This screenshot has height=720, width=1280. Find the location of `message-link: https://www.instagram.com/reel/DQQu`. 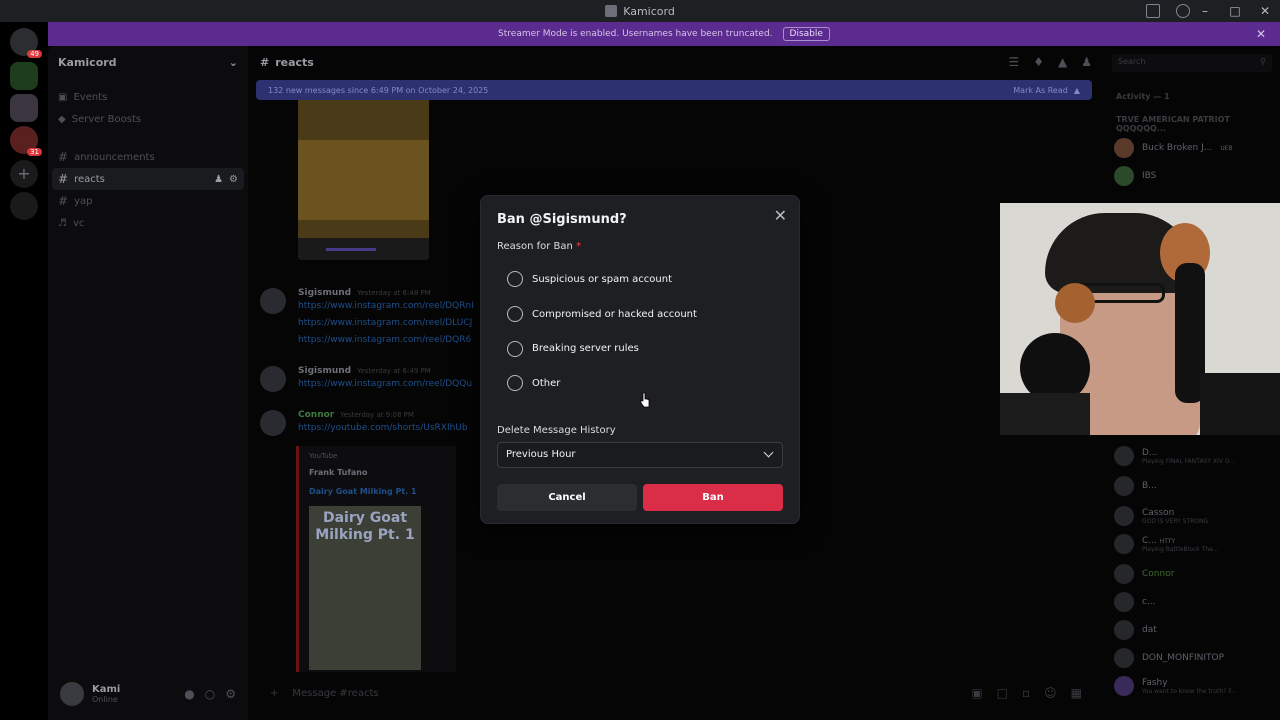

message-link: https://www.instagram.com/reel/DQQu is located at coordinates (385, 384).